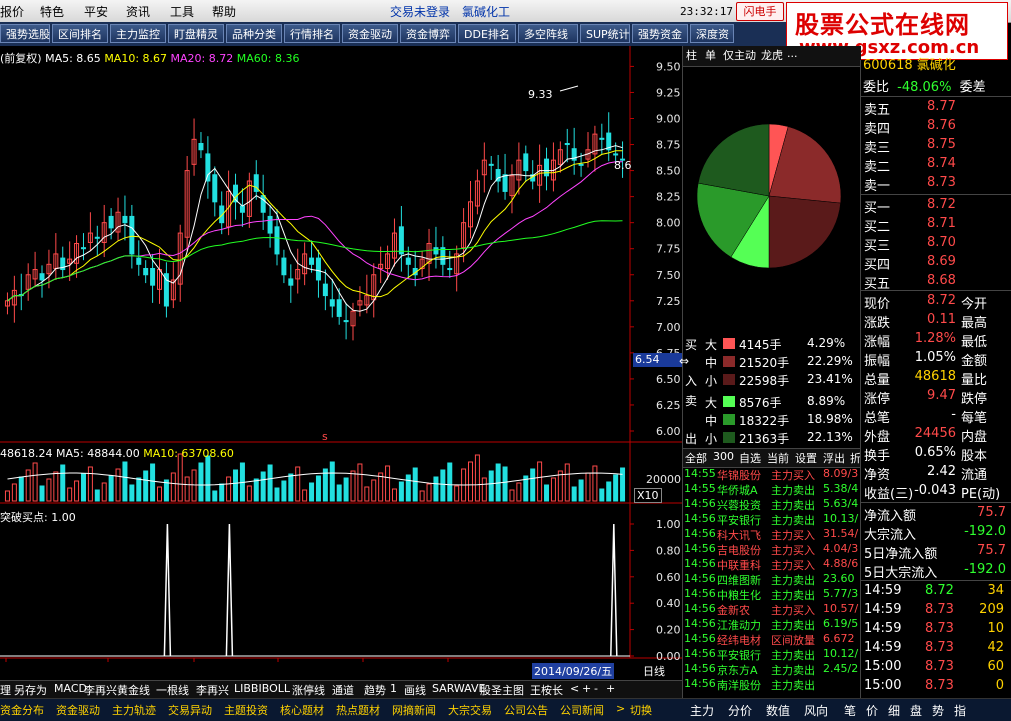  What do you see at coordinates (358, 710) in the screenshot?
I see `info-tab: 热点题材` at bounding box center [358, 710].